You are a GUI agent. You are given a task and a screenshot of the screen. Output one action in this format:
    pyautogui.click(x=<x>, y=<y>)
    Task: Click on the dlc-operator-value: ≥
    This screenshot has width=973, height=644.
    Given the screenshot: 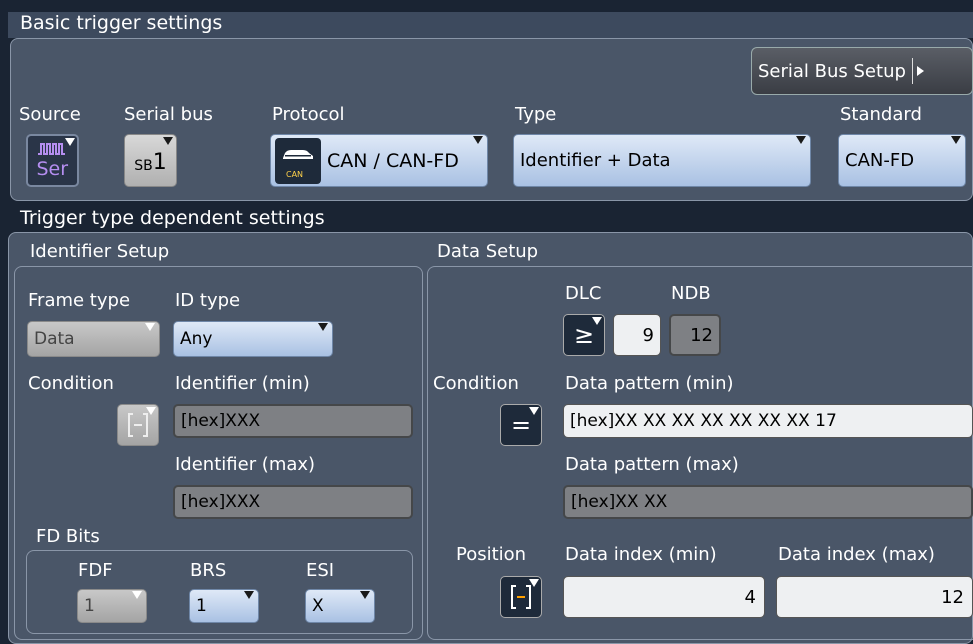 What is the action you would take?
    pyautogui.click(x=584, y=335)
    